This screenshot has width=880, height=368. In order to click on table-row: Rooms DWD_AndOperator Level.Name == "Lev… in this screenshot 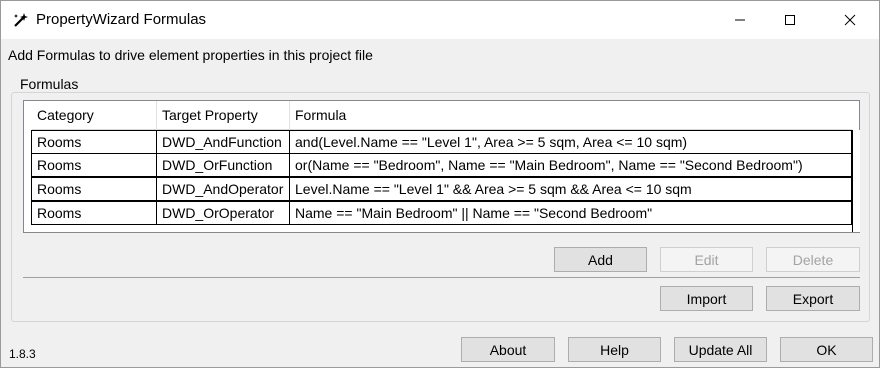, I will do `click(441, 189)`.